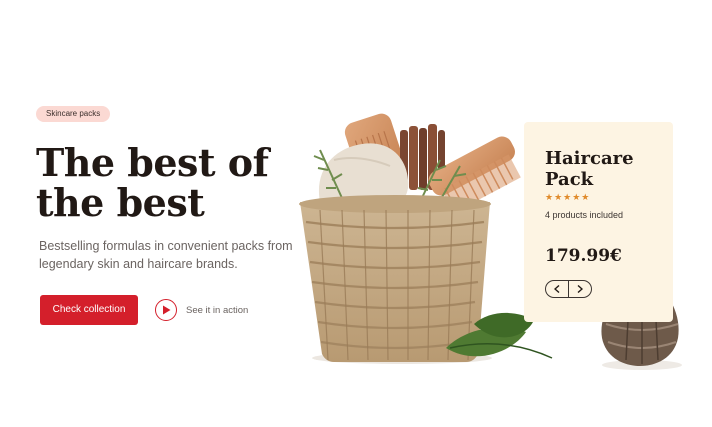 This screenshot has height=427, width=712. I want to click on hero-title: The best of the best, so click(152, 182).